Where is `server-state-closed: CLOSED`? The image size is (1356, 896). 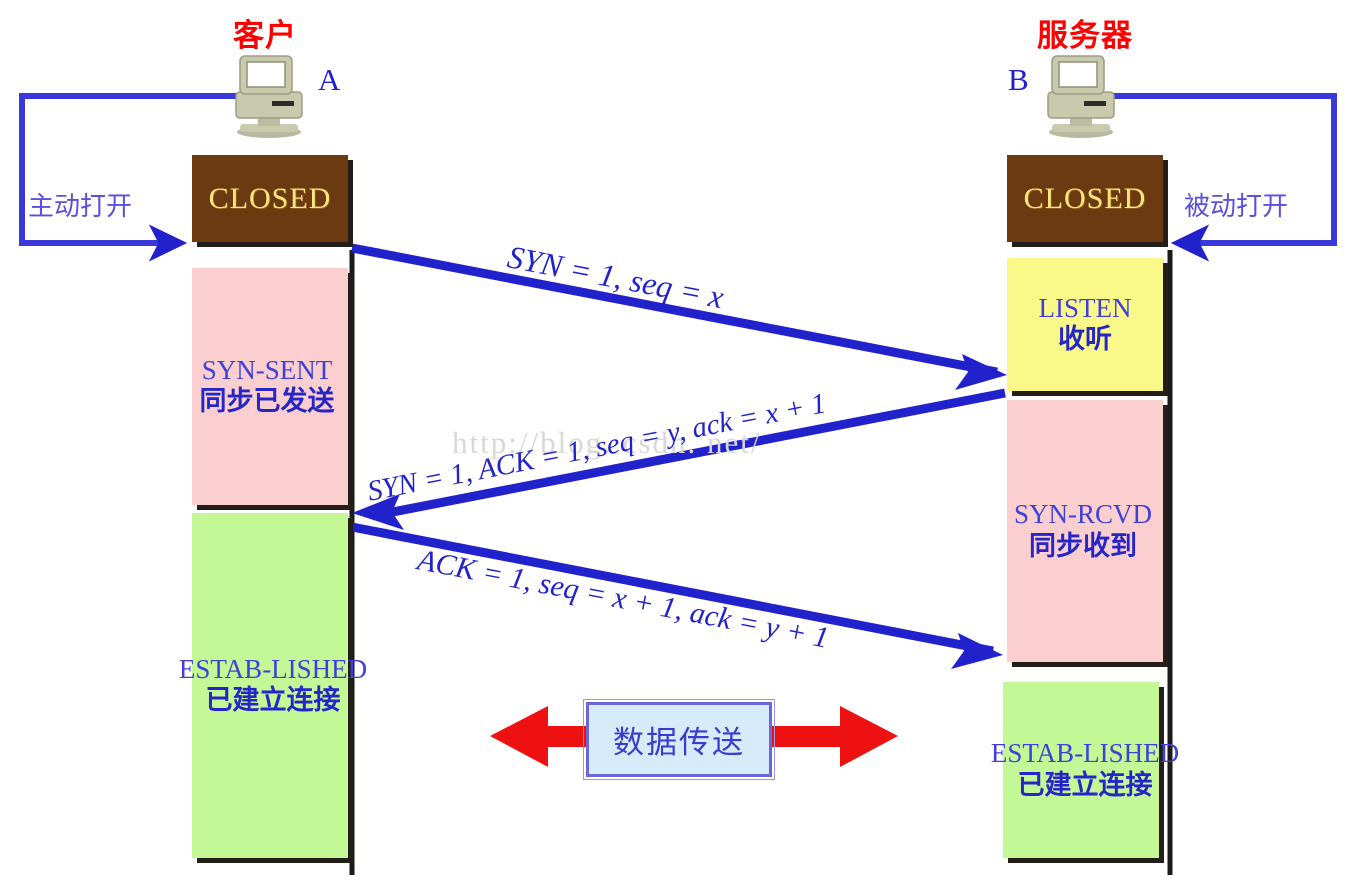 server-state-closed: CLOSED is located at coordinates (1085, 198).